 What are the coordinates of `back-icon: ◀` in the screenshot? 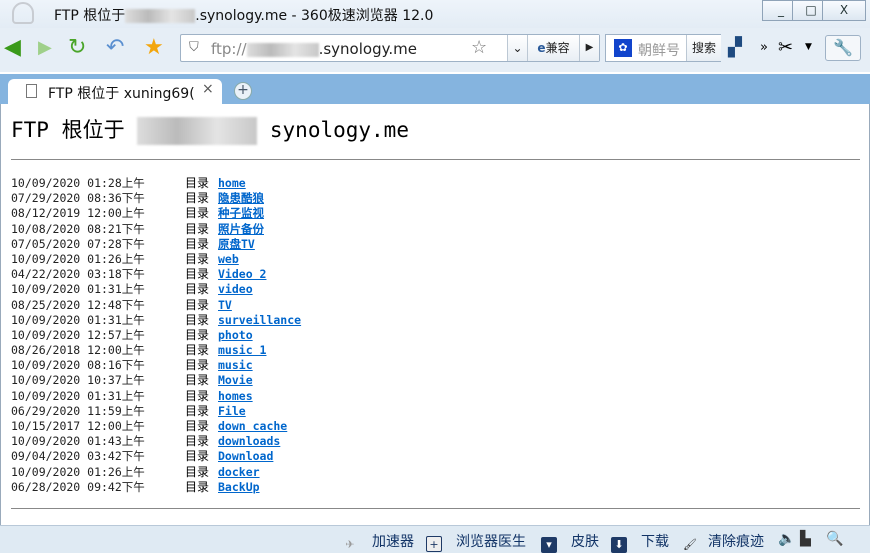 It's located at (12, 48).